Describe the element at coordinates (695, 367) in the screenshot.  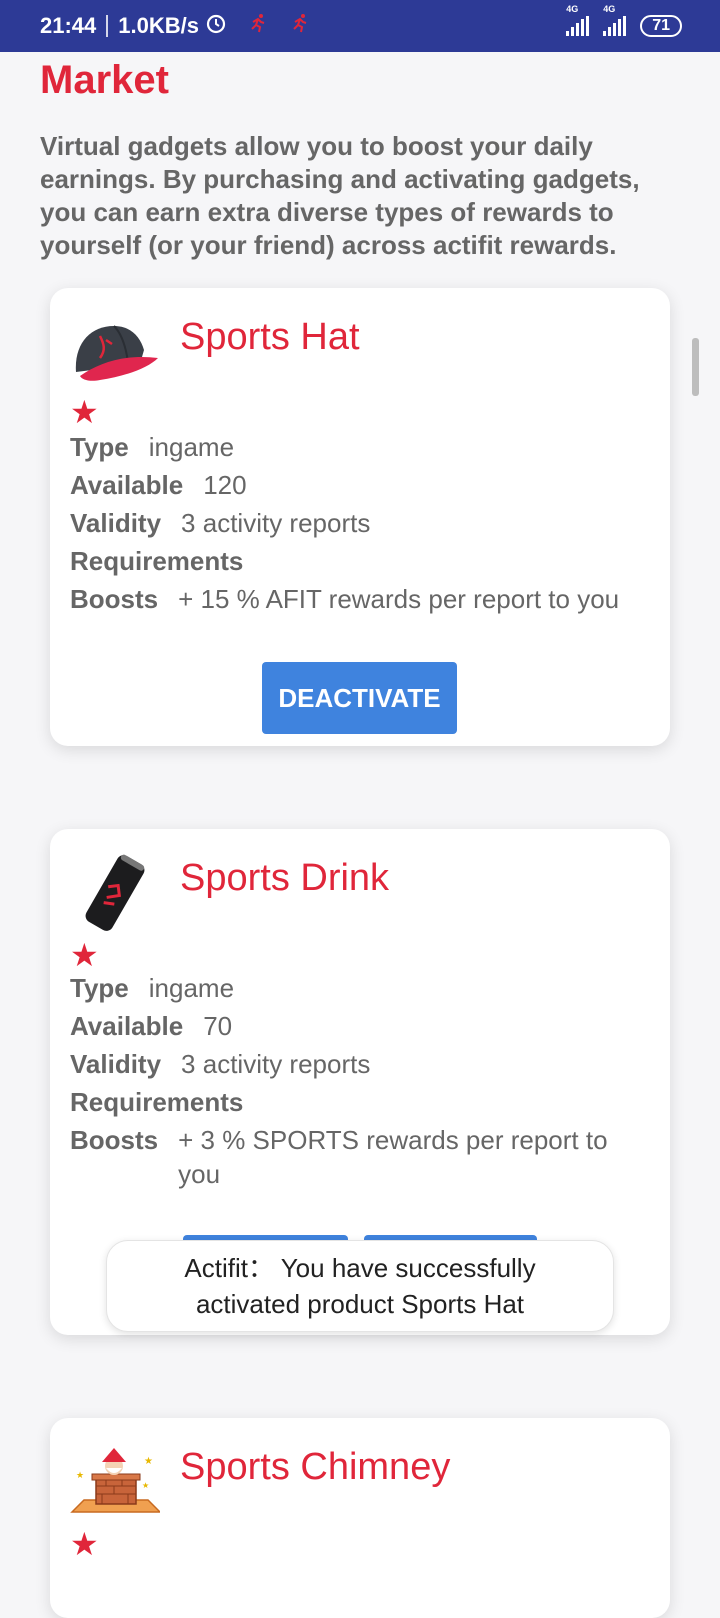
I see `scrollbar` at that location.